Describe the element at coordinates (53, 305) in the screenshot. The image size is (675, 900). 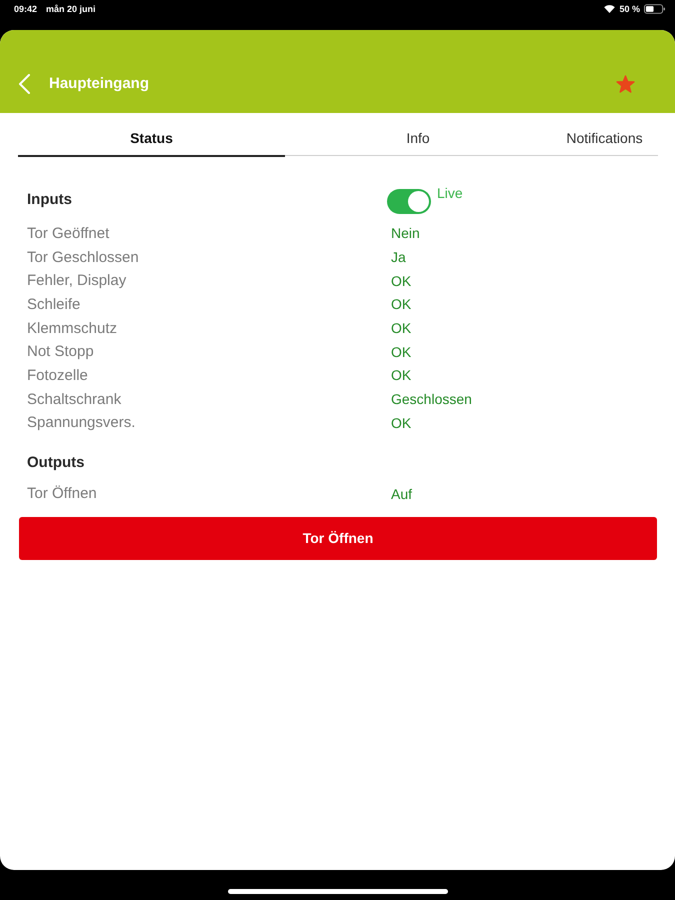
I see `input-label: Schleife` at that location.